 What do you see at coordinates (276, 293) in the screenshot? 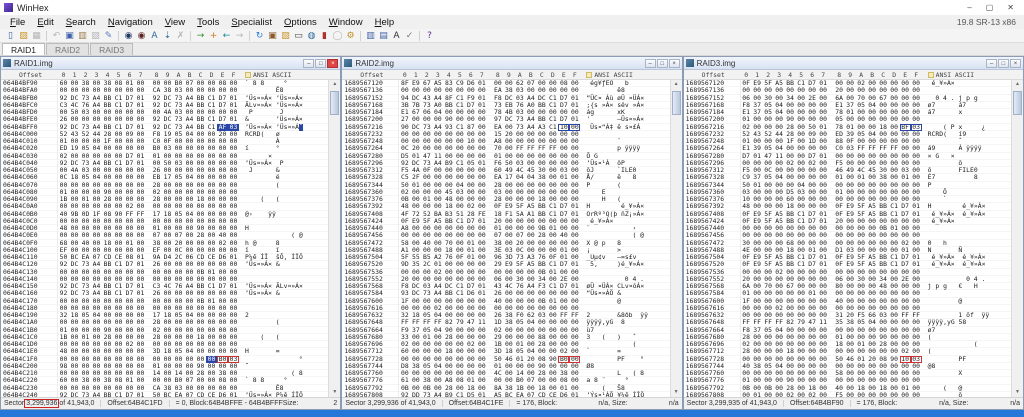
I see `ascii-cell: ’Üs¤»Á× &` at bounding box center [276, 293].